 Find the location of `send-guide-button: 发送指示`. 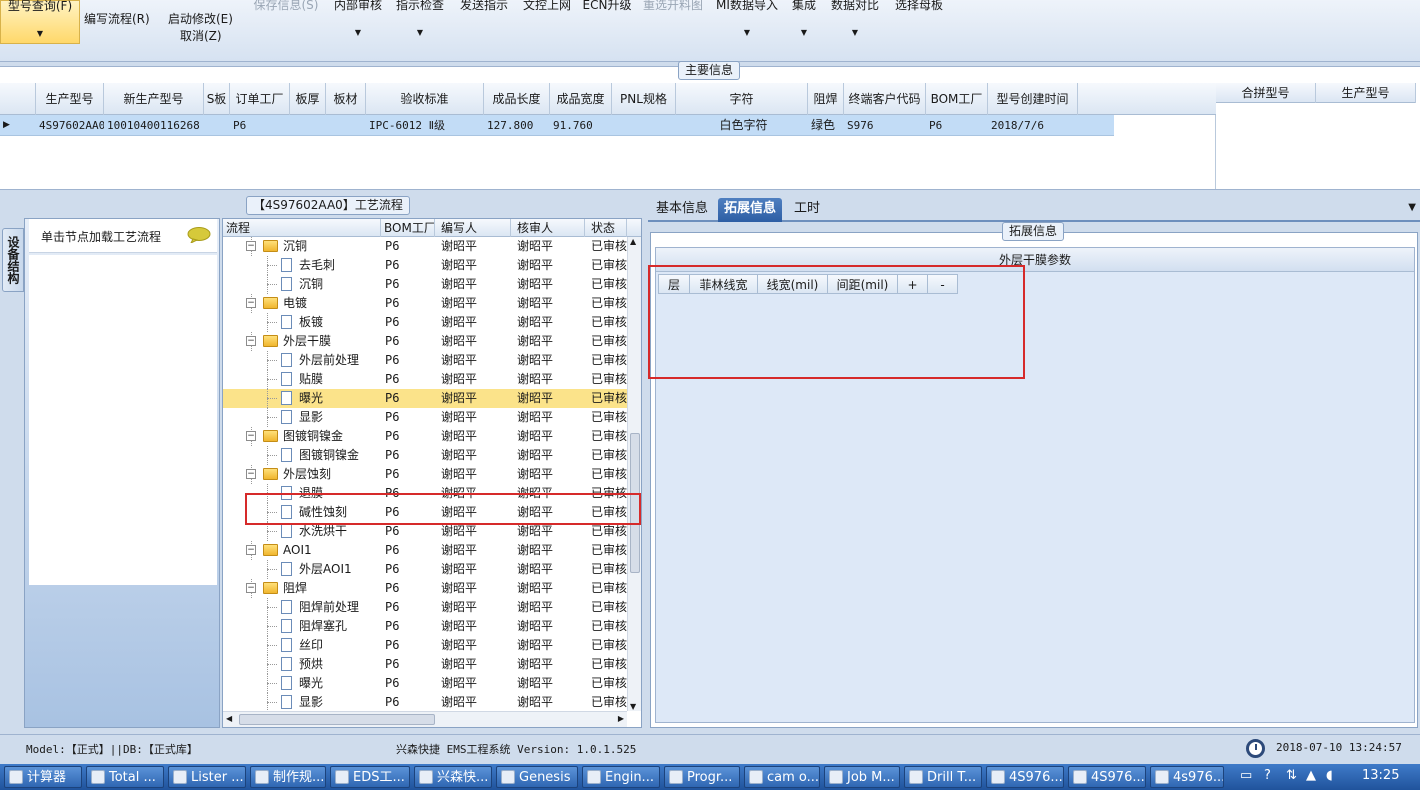

send-guide-button: 发送指示 is located at coordinates (484, 22).